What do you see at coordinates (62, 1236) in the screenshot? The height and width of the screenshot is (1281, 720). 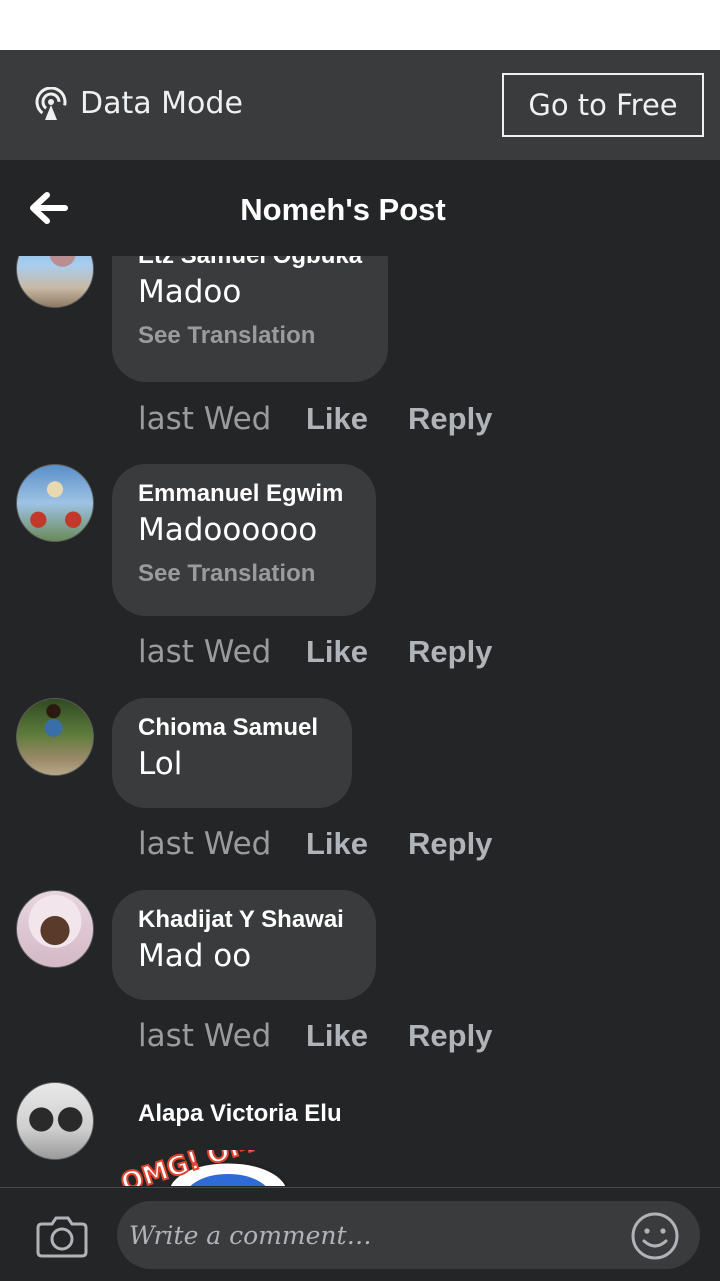 I see `camera-icon` at bounding box center [62, 1236].